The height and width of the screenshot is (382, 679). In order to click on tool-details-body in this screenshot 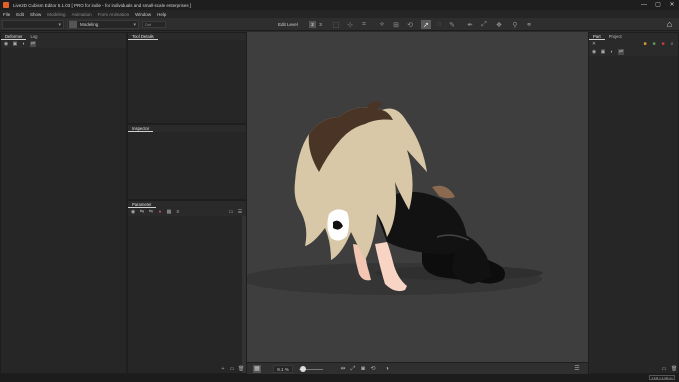, I will do `click(187, 81)`.